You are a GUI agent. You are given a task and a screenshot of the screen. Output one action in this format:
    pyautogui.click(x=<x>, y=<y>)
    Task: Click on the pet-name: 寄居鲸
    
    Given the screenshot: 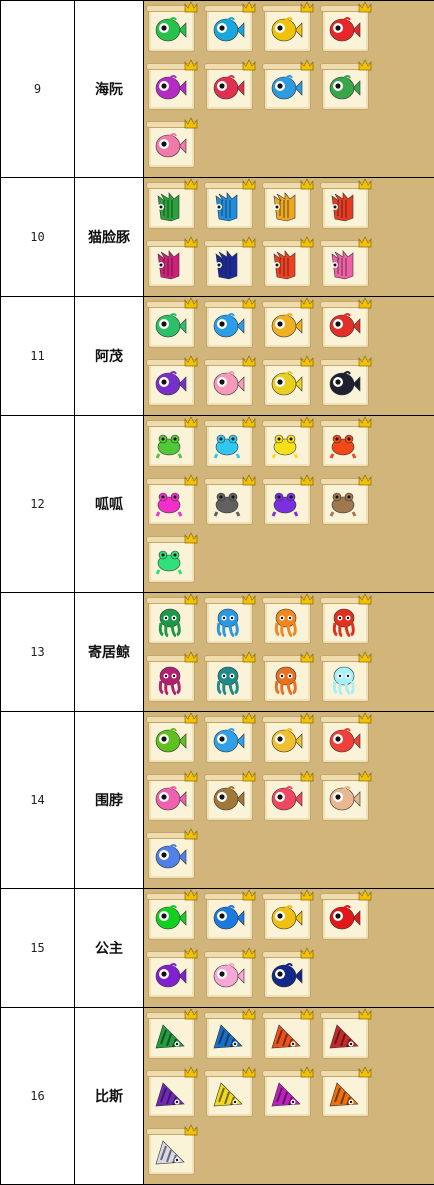 What is the action you would take?
    pyautogui.click(x=109, y=652)
    